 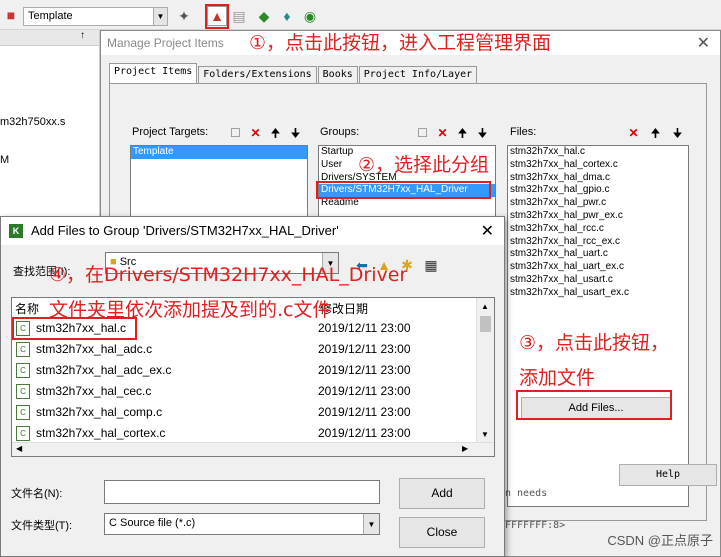 What do you see at coordinates (170, 132) in the screenshot?
I see `targets-label: Project Targets:` at bounding box center [170, 132].